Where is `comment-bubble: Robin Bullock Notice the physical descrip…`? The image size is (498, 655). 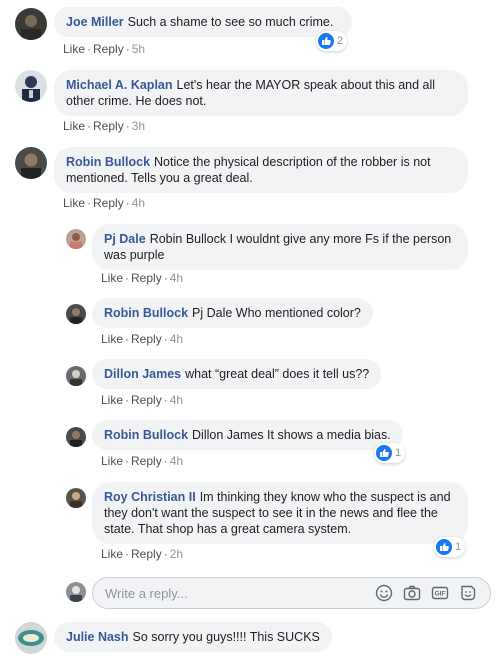 comment-bubble: Robin Bullock Notice the physical descrip… is located at coordinates (261, 170).